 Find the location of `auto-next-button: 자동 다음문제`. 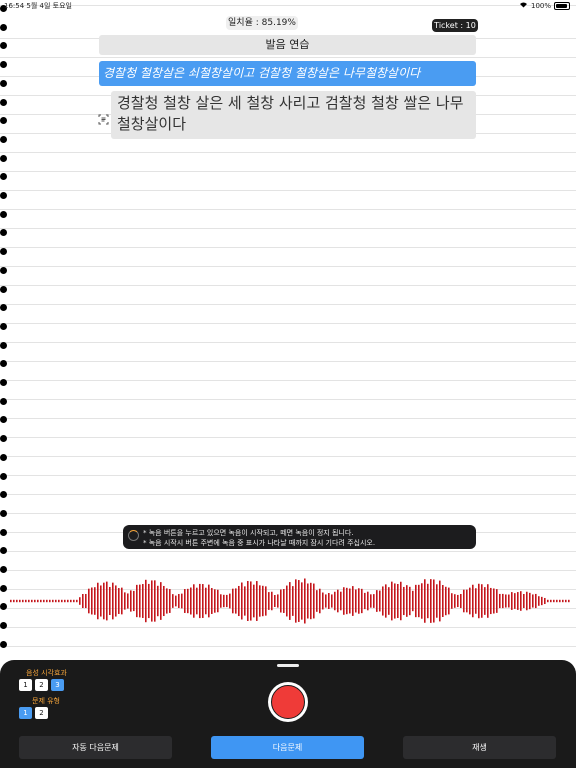

auto-next-button: 자동 다음문제 is located at coordinates (95, 747).